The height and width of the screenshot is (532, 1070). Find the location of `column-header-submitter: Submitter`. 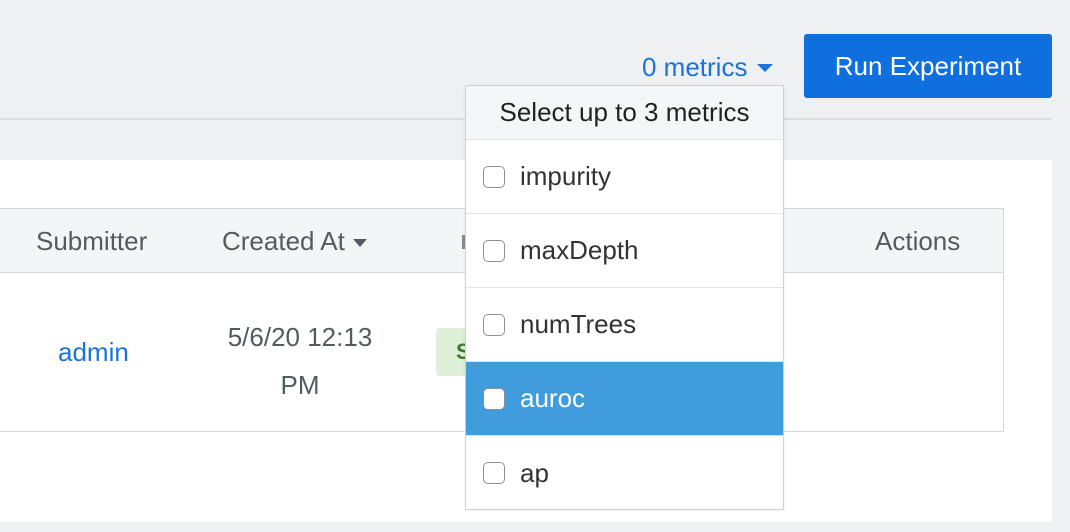

column-header-submitter: Submitter is located at coordinates (91, 241).